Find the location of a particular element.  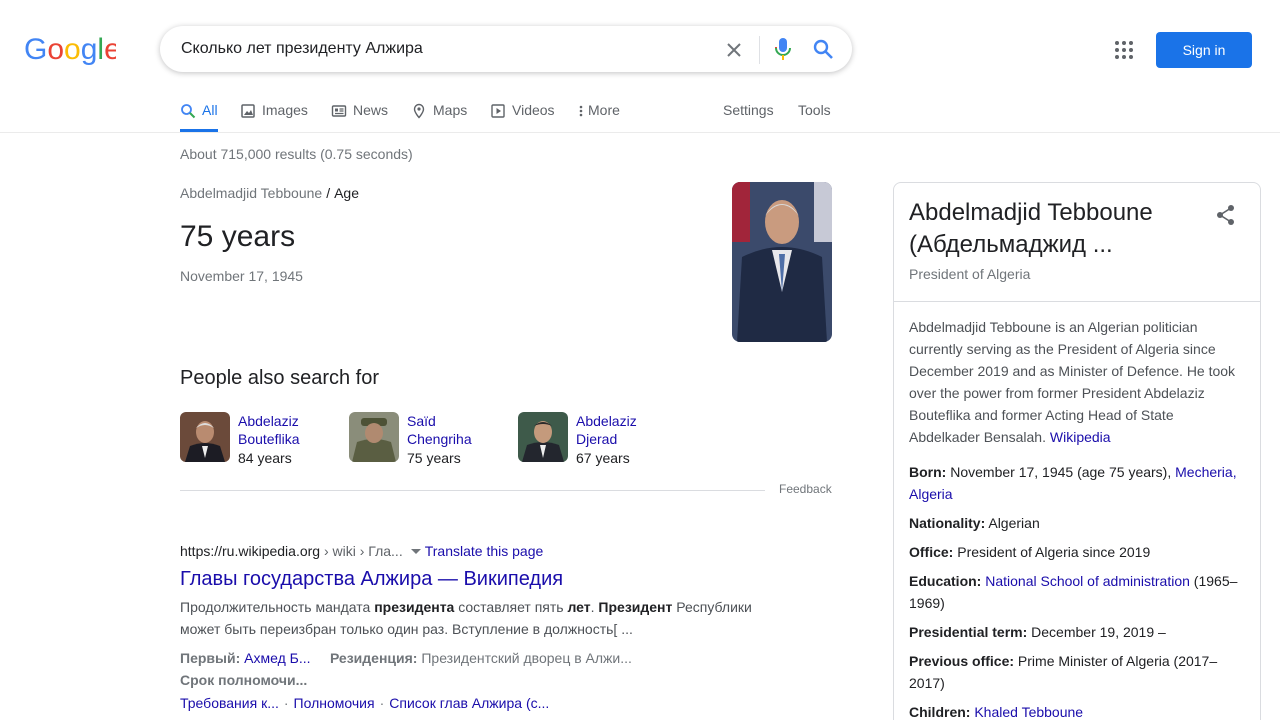

result-title: Главы государства Алжира — Википедия is located at coordinates (371, 579).